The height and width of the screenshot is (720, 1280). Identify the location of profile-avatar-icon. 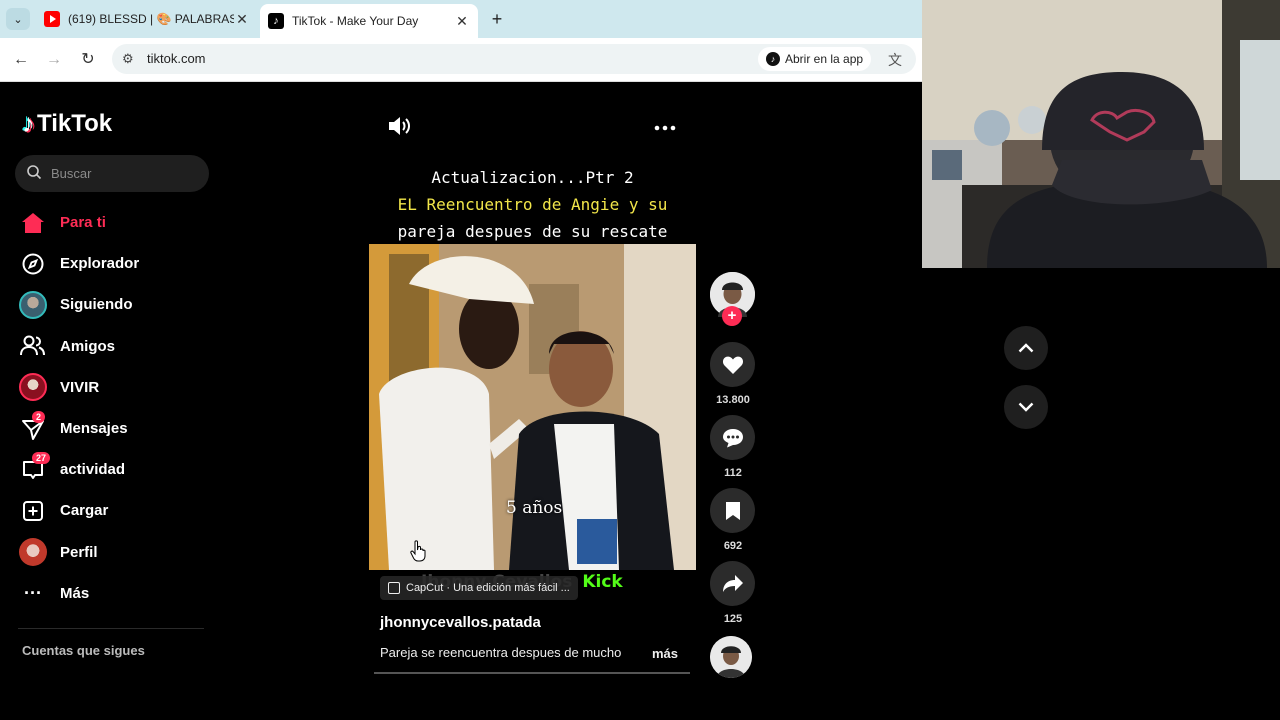
(33, 552).